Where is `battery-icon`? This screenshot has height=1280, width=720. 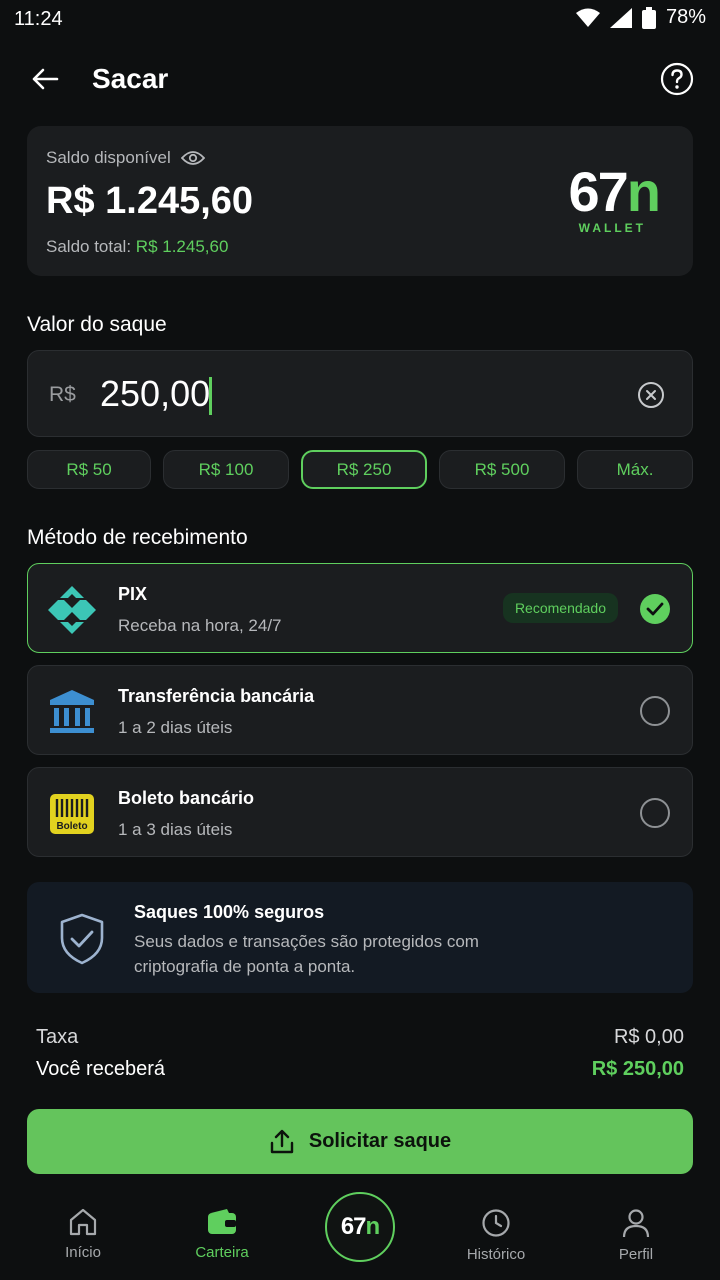 battery-icon is located at coordinates (648, 17).